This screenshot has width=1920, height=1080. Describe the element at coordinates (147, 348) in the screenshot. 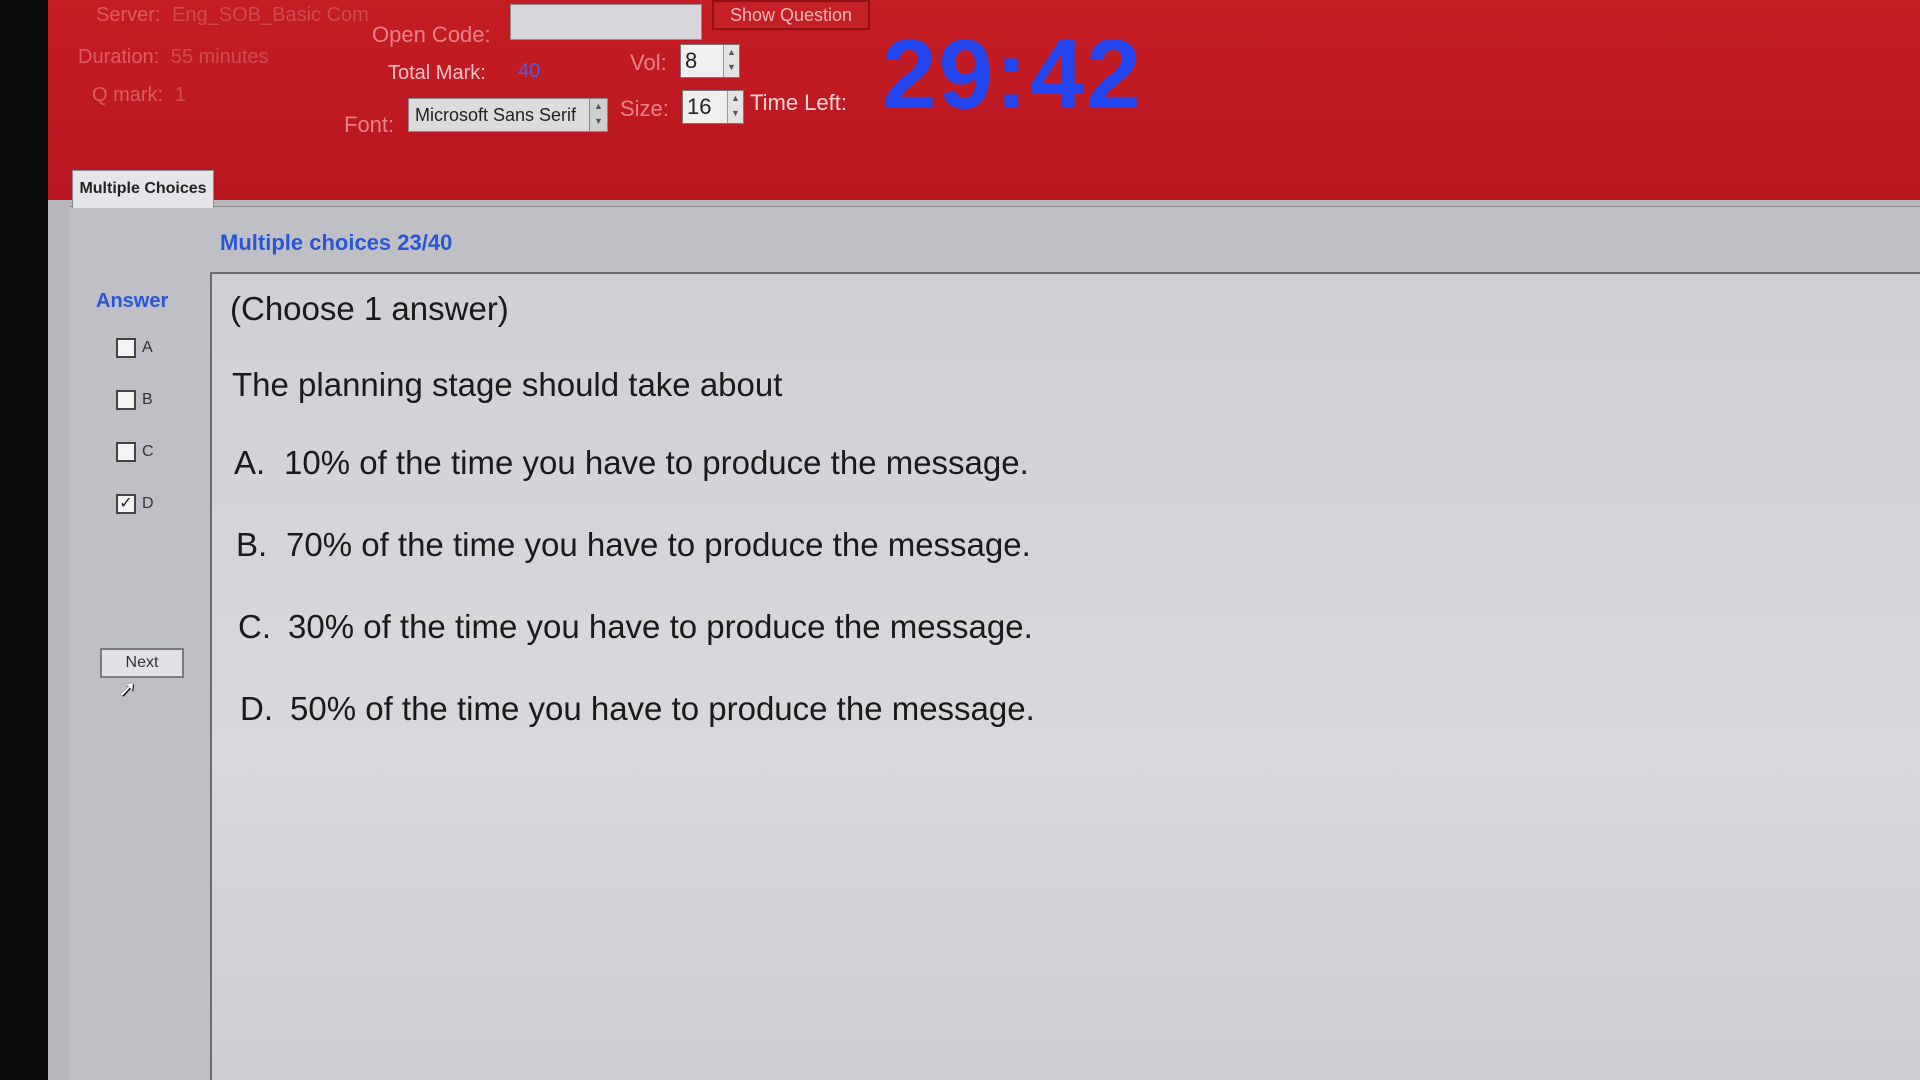

I see `answer-option-label: A` at that location.